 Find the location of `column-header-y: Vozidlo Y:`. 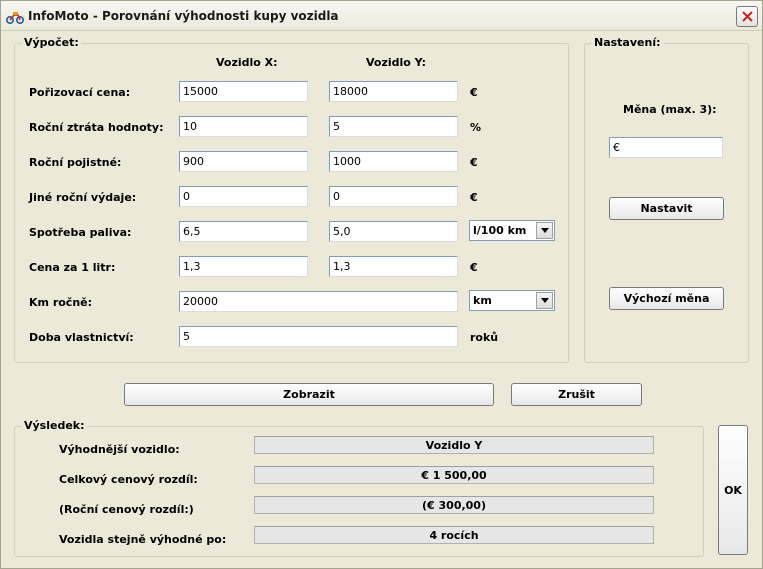

column-header-y: Vozidlo Y: is located at coordinates (396, 62).